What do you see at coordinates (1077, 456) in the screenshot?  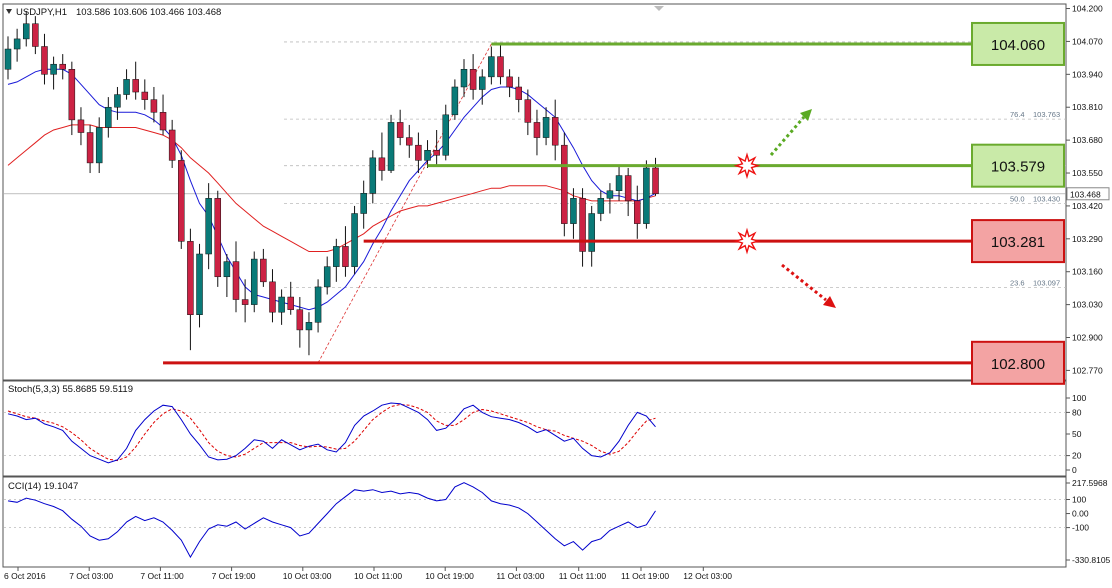 I see `stoch-tick-label: 20` at bounding box center [1077, 456].